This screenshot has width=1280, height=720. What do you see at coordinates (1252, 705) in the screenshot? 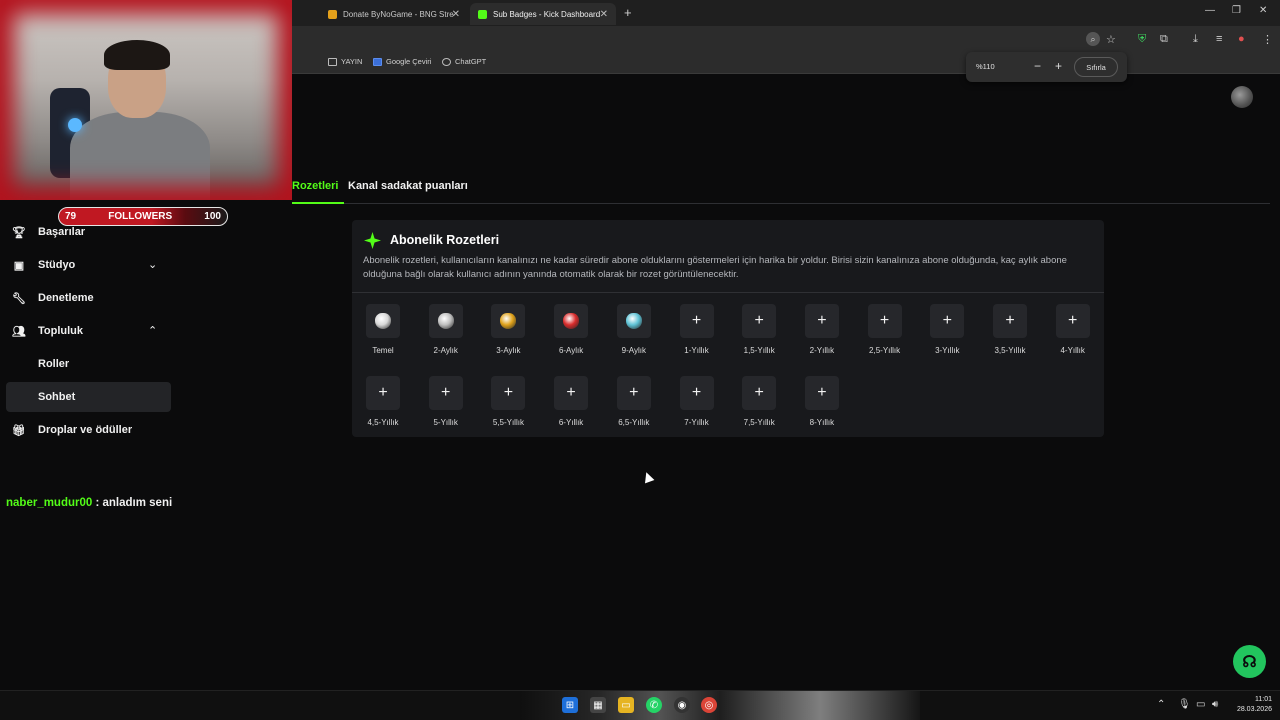
I see `taskbar-clock: 11:01 28.03.2026` at bounding box center [1252, 705].